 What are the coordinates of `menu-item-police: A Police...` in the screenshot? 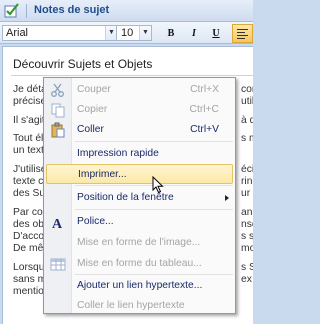 It's located at (139, 222).